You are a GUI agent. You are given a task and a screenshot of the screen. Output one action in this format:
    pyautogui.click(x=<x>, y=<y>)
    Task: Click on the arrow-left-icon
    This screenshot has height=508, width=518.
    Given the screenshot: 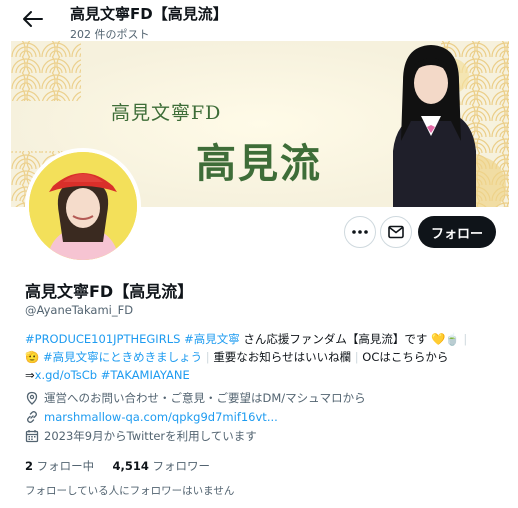 What is the action you would take?
    pyautogui.click(x=33, y=19)
    